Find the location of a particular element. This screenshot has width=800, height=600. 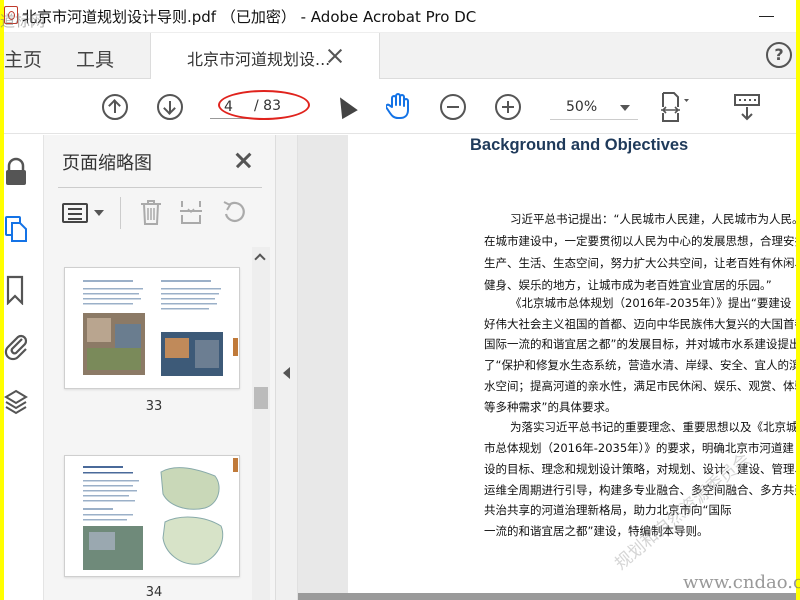

zoom-in-button is located at coordinates (508, 107).